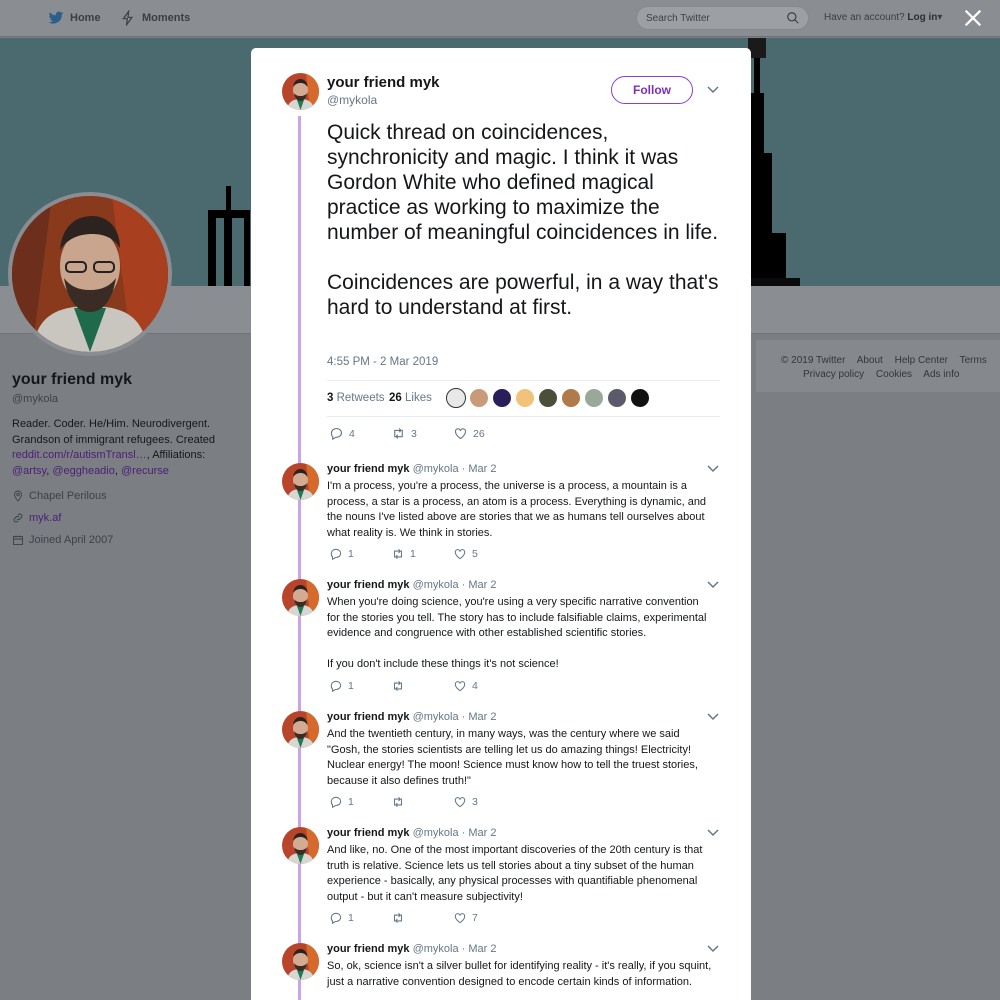 Image resolution: width=1000 pixels, height=1000 pixels. I want to click on profile-handle: @mykola, so click(35, 399).